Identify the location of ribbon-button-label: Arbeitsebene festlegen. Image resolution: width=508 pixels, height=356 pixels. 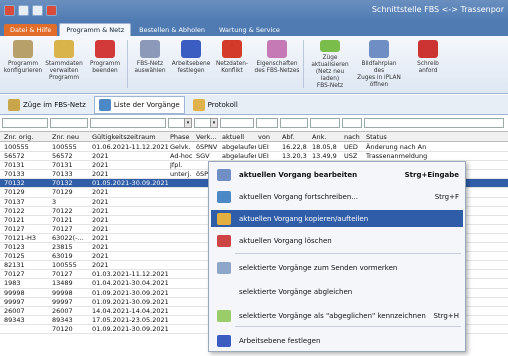
(191, 67).